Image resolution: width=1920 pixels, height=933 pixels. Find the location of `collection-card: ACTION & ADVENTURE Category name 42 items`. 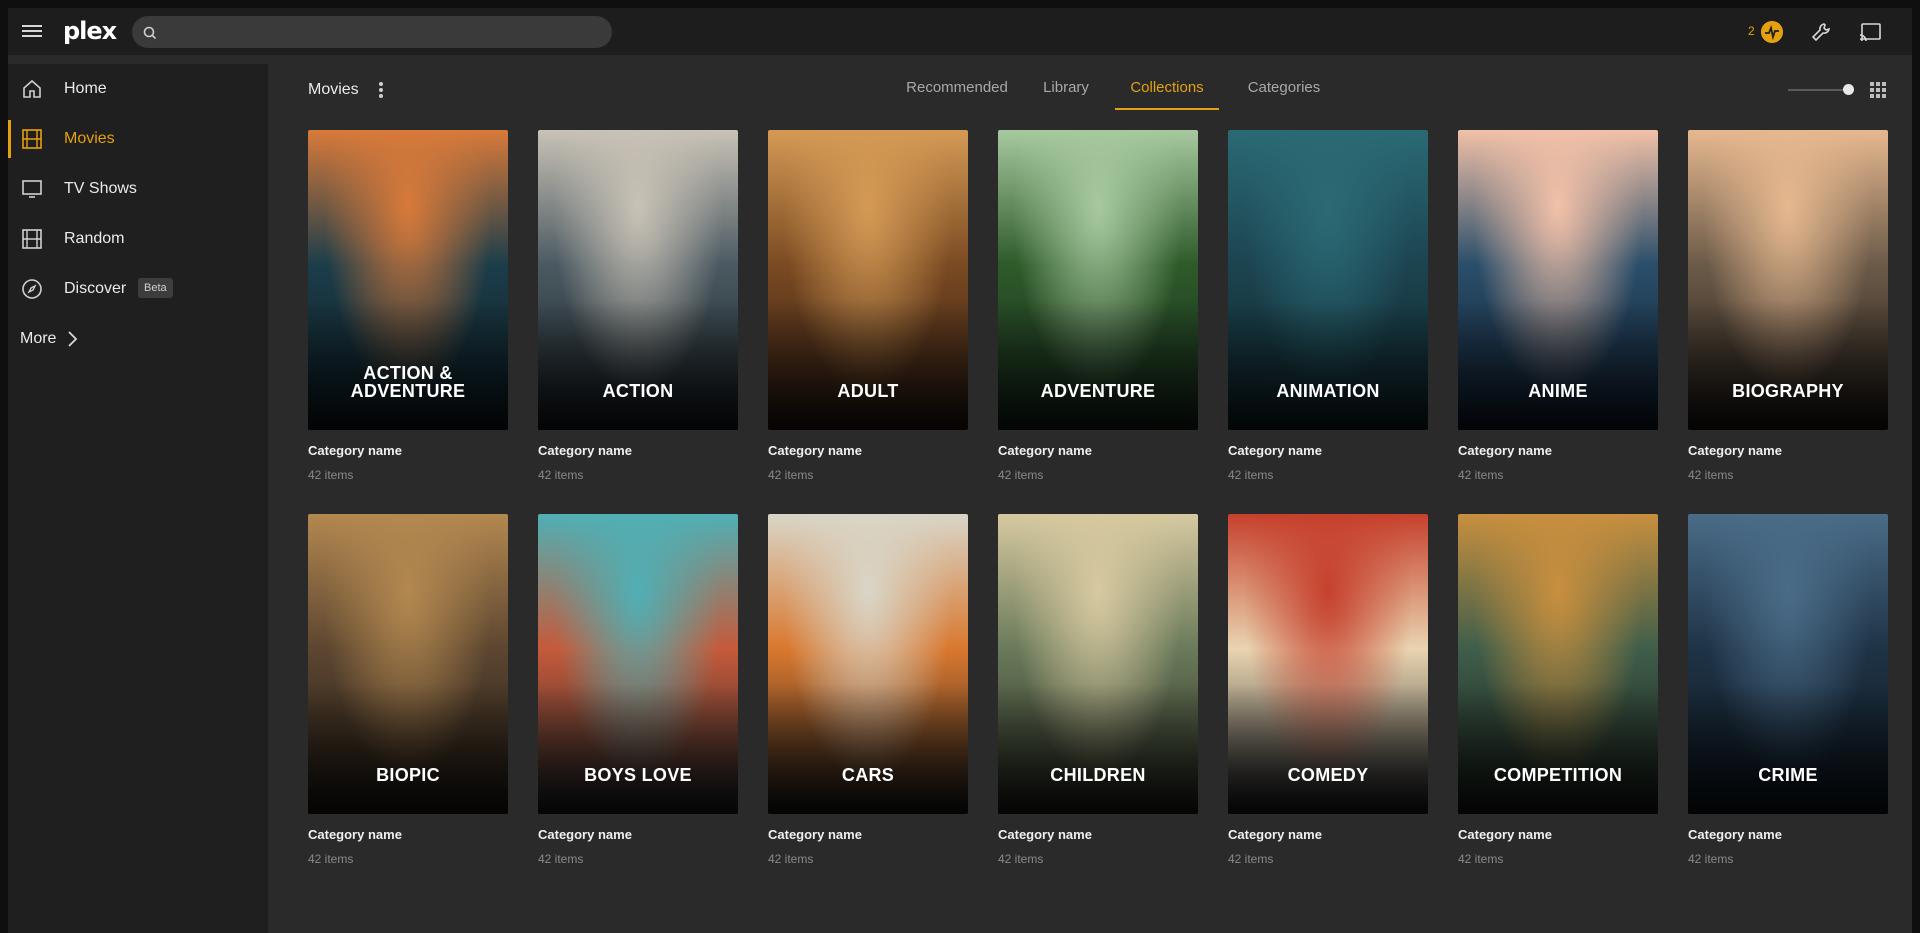

collection-card: ACTION & ADVENTURE Category name 42 items is located at coordinates (408, 306).